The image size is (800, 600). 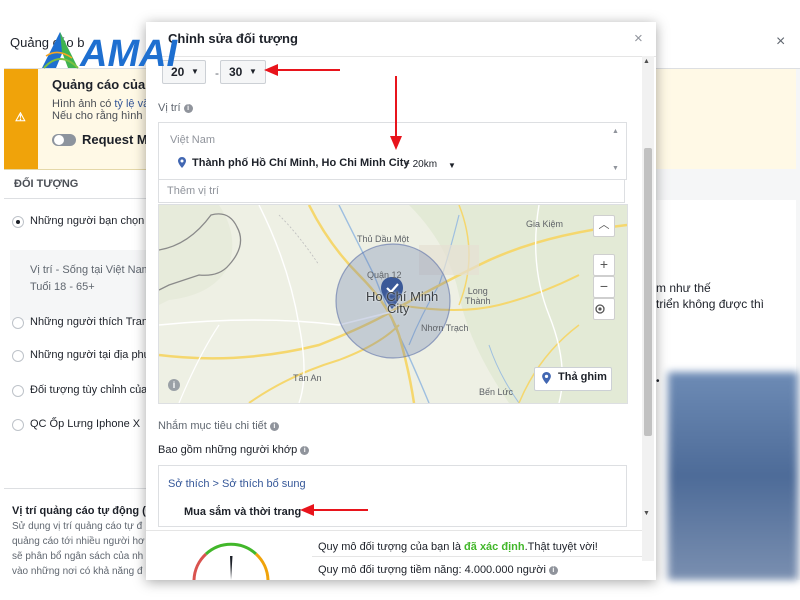 What do you see at coordinates (78, 541) in the screenshot?
I see `placement-line: quảng cáo tới nhiều người hơ` at bounding box center [78, 541].